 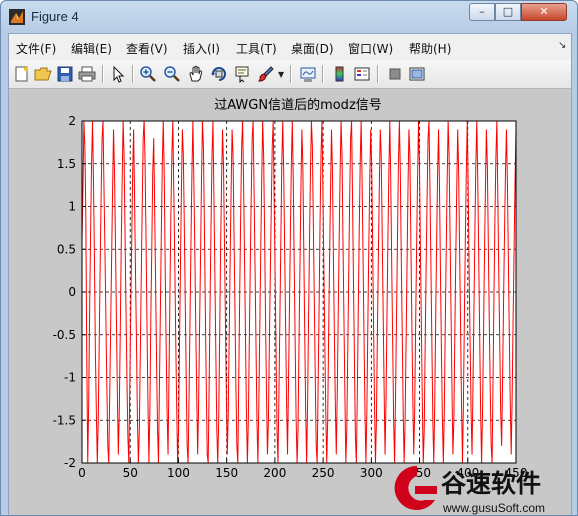 I want to click on menu-view: 查看(V), so click(x=147, y=48).